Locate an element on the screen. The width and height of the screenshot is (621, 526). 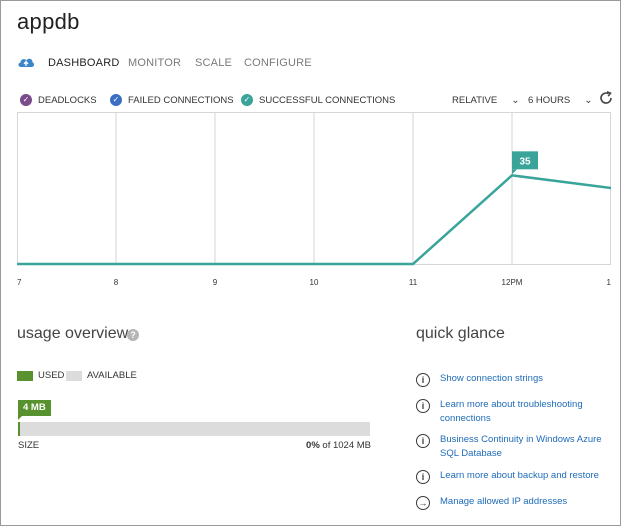
legend-successful-connections: ✓ SUCCESSFUL CONNECTIONS is located at coordinates (318, 100).